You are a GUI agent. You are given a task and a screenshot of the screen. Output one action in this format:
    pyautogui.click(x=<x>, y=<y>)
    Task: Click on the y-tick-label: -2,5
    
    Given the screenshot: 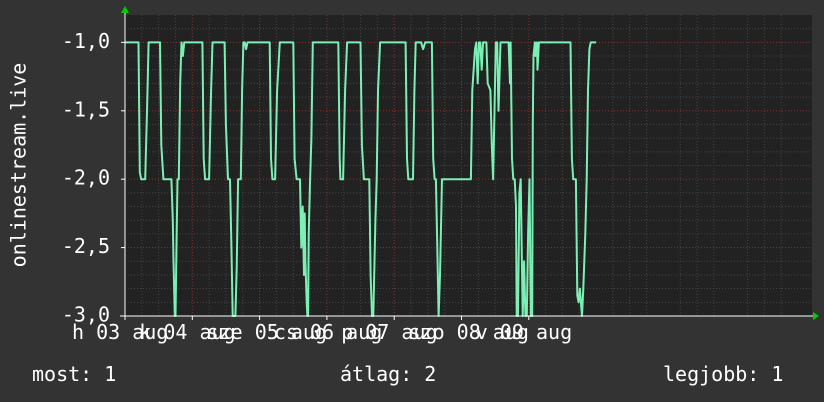 What is the action you would take?
    pyautogui.click(x=86, y=246)
    